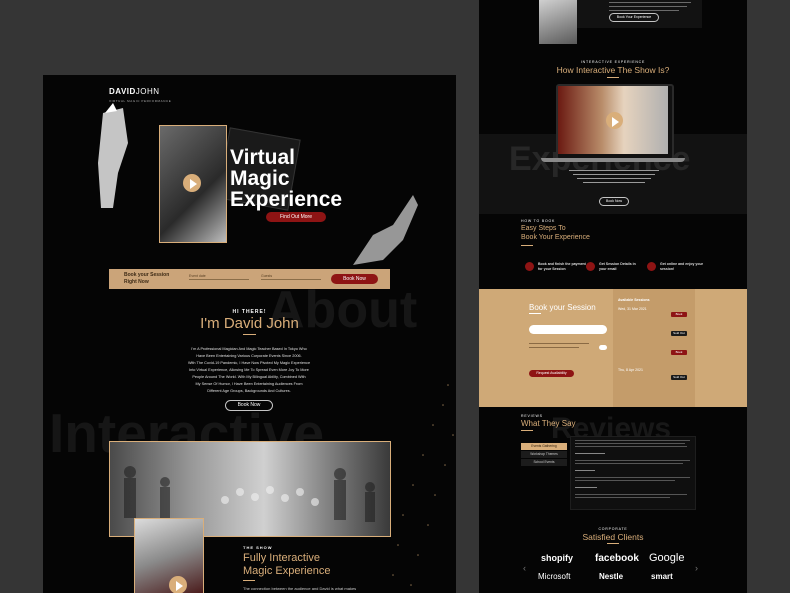 The width and height of the screenshot is (790, 593). Describe the element at coordinates (249, 580) in the screenshot. I see `show-divider` at that location.